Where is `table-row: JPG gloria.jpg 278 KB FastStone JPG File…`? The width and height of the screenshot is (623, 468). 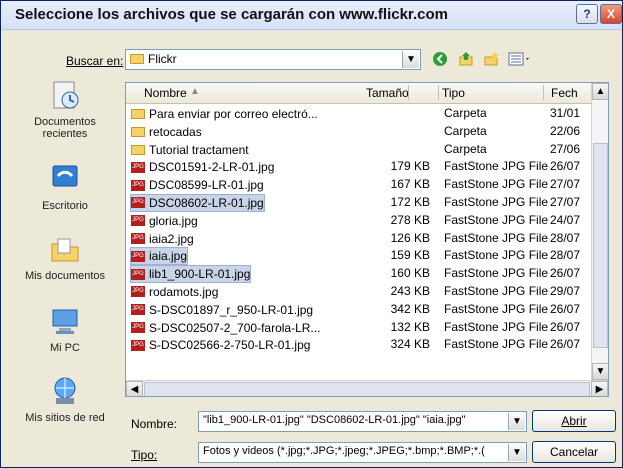 table-row: JPG gloria.jpg 278 KB FastStone JPG File… is located at coordinates (358, 221).